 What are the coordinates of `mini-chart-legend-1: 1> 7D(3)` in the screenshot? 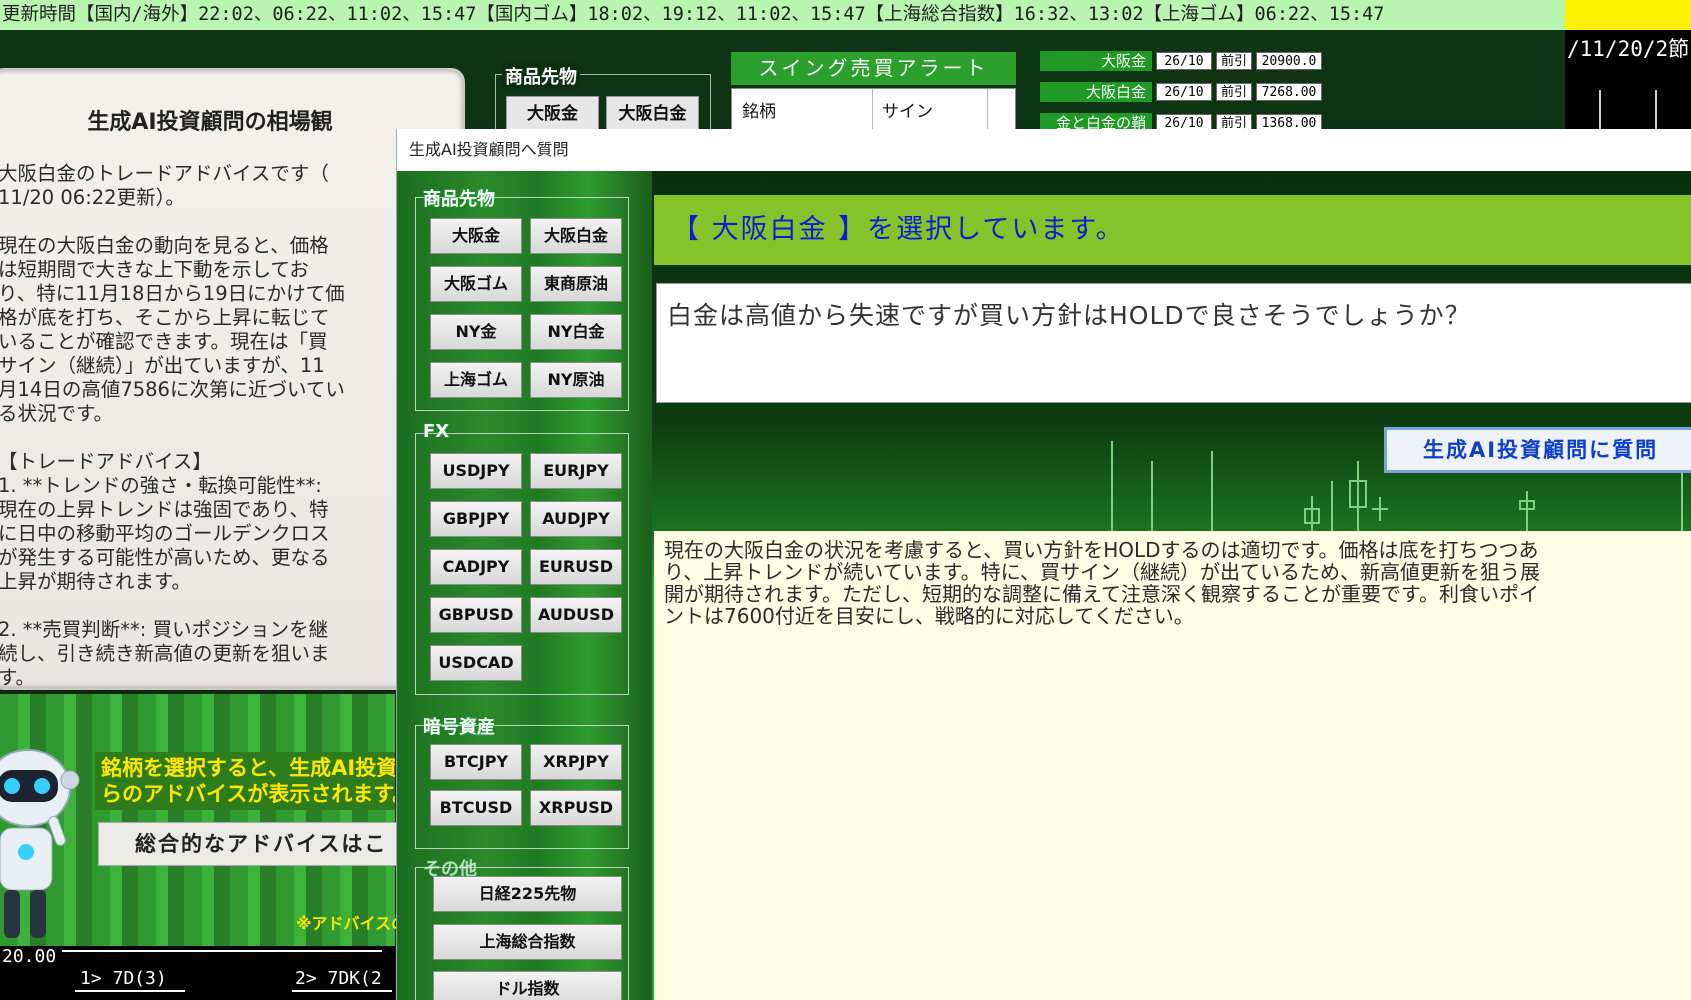 It's located at (123, 978).